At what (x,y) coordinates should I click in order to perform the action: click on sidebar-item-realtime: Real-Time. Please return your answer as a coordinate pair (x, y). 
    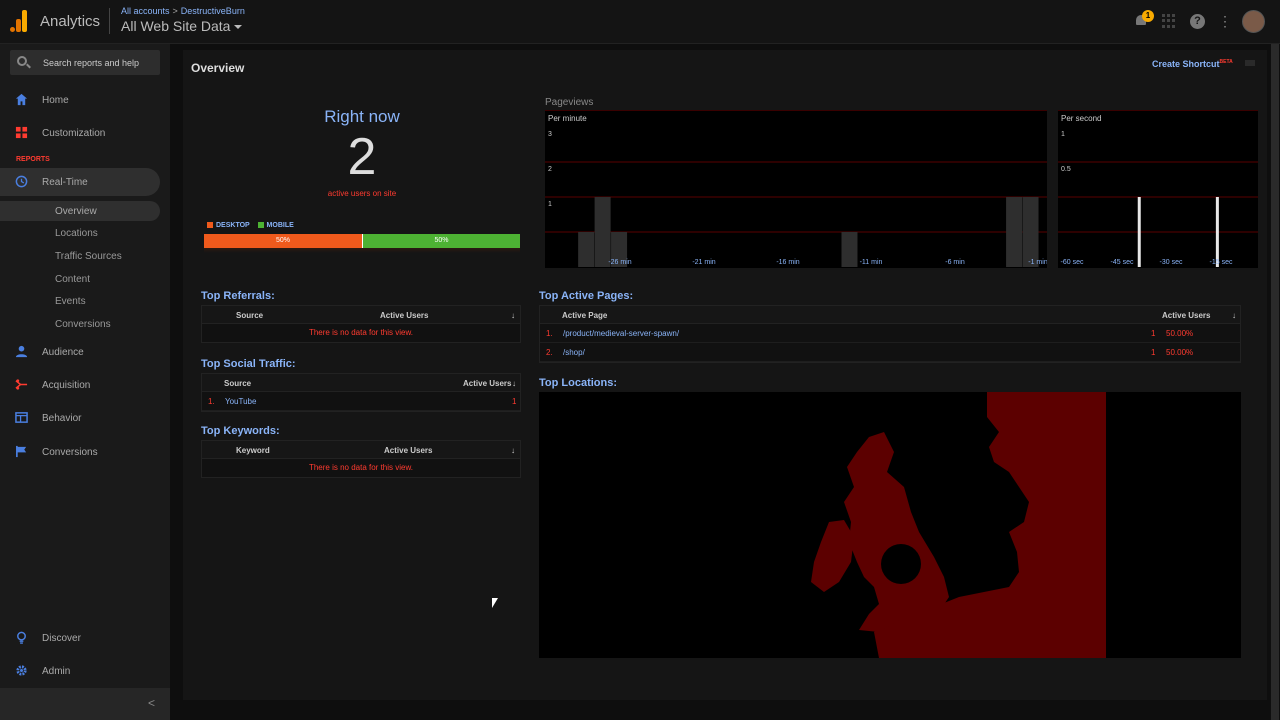
    Looking at the image, I should click on (80, 182).